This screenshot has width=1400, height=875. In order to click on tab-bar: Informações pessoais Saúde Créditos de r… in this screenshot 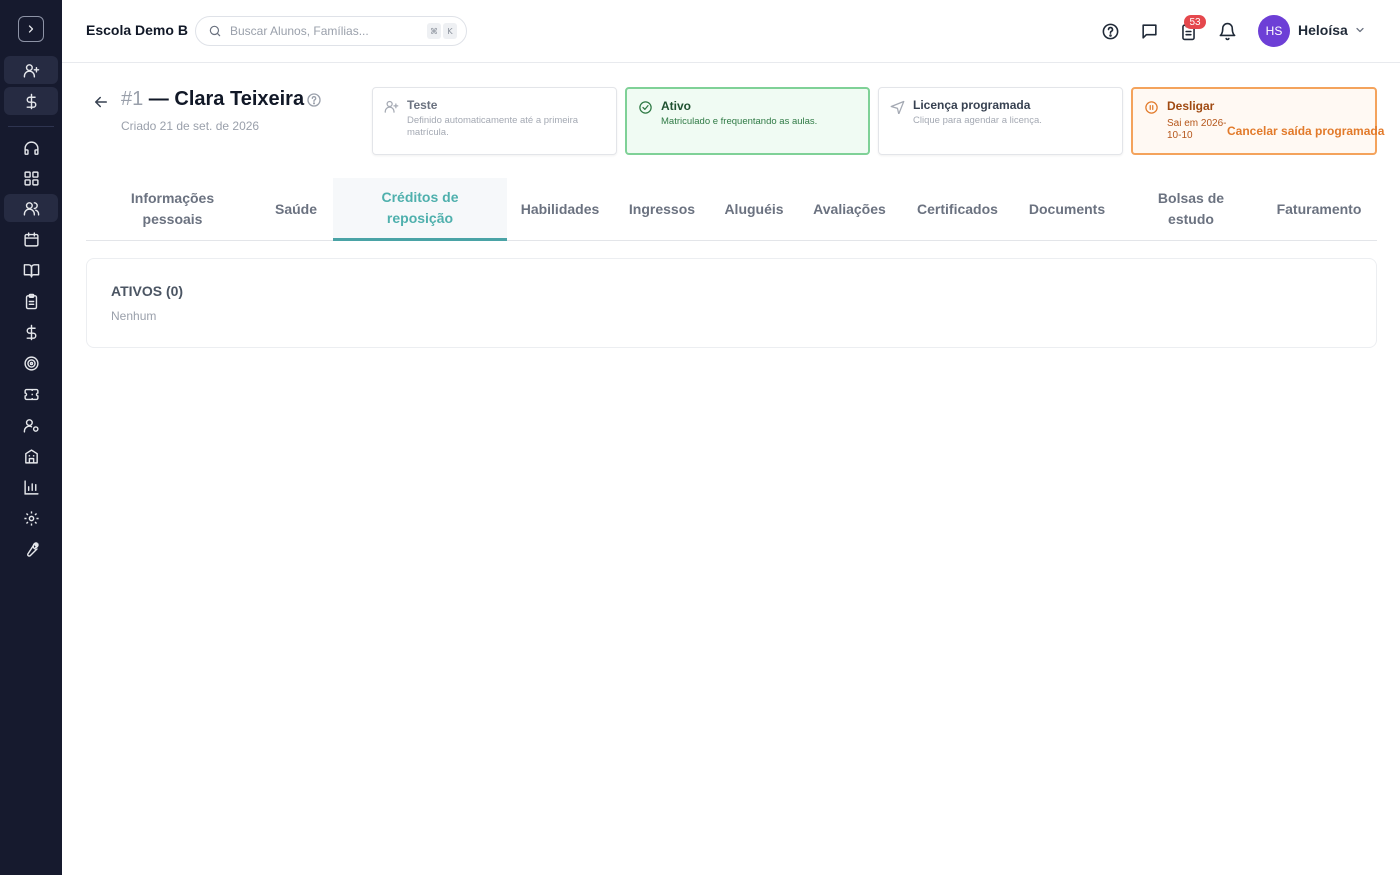, I will do `click(731, 209)`.